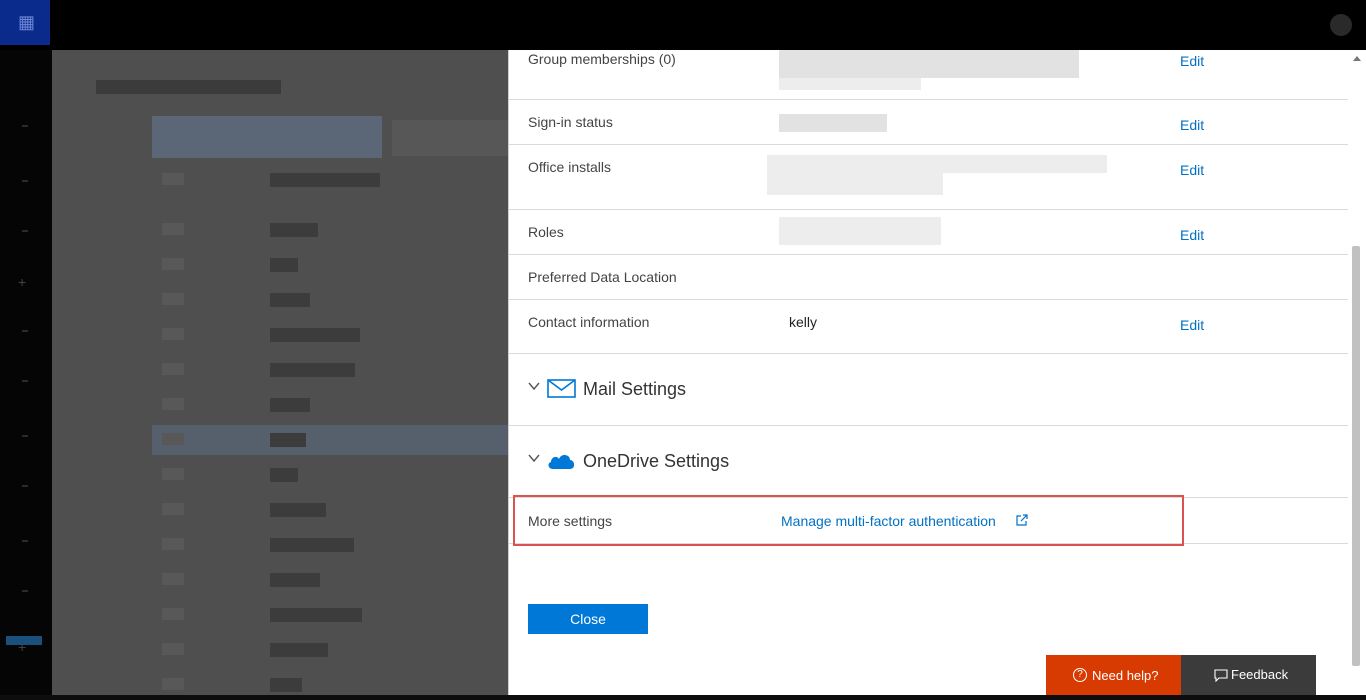 Image resolution: width=1366 pixels, height=700 pixels. I want to click on section-title: OneDrive Settings, so click(656, 461).